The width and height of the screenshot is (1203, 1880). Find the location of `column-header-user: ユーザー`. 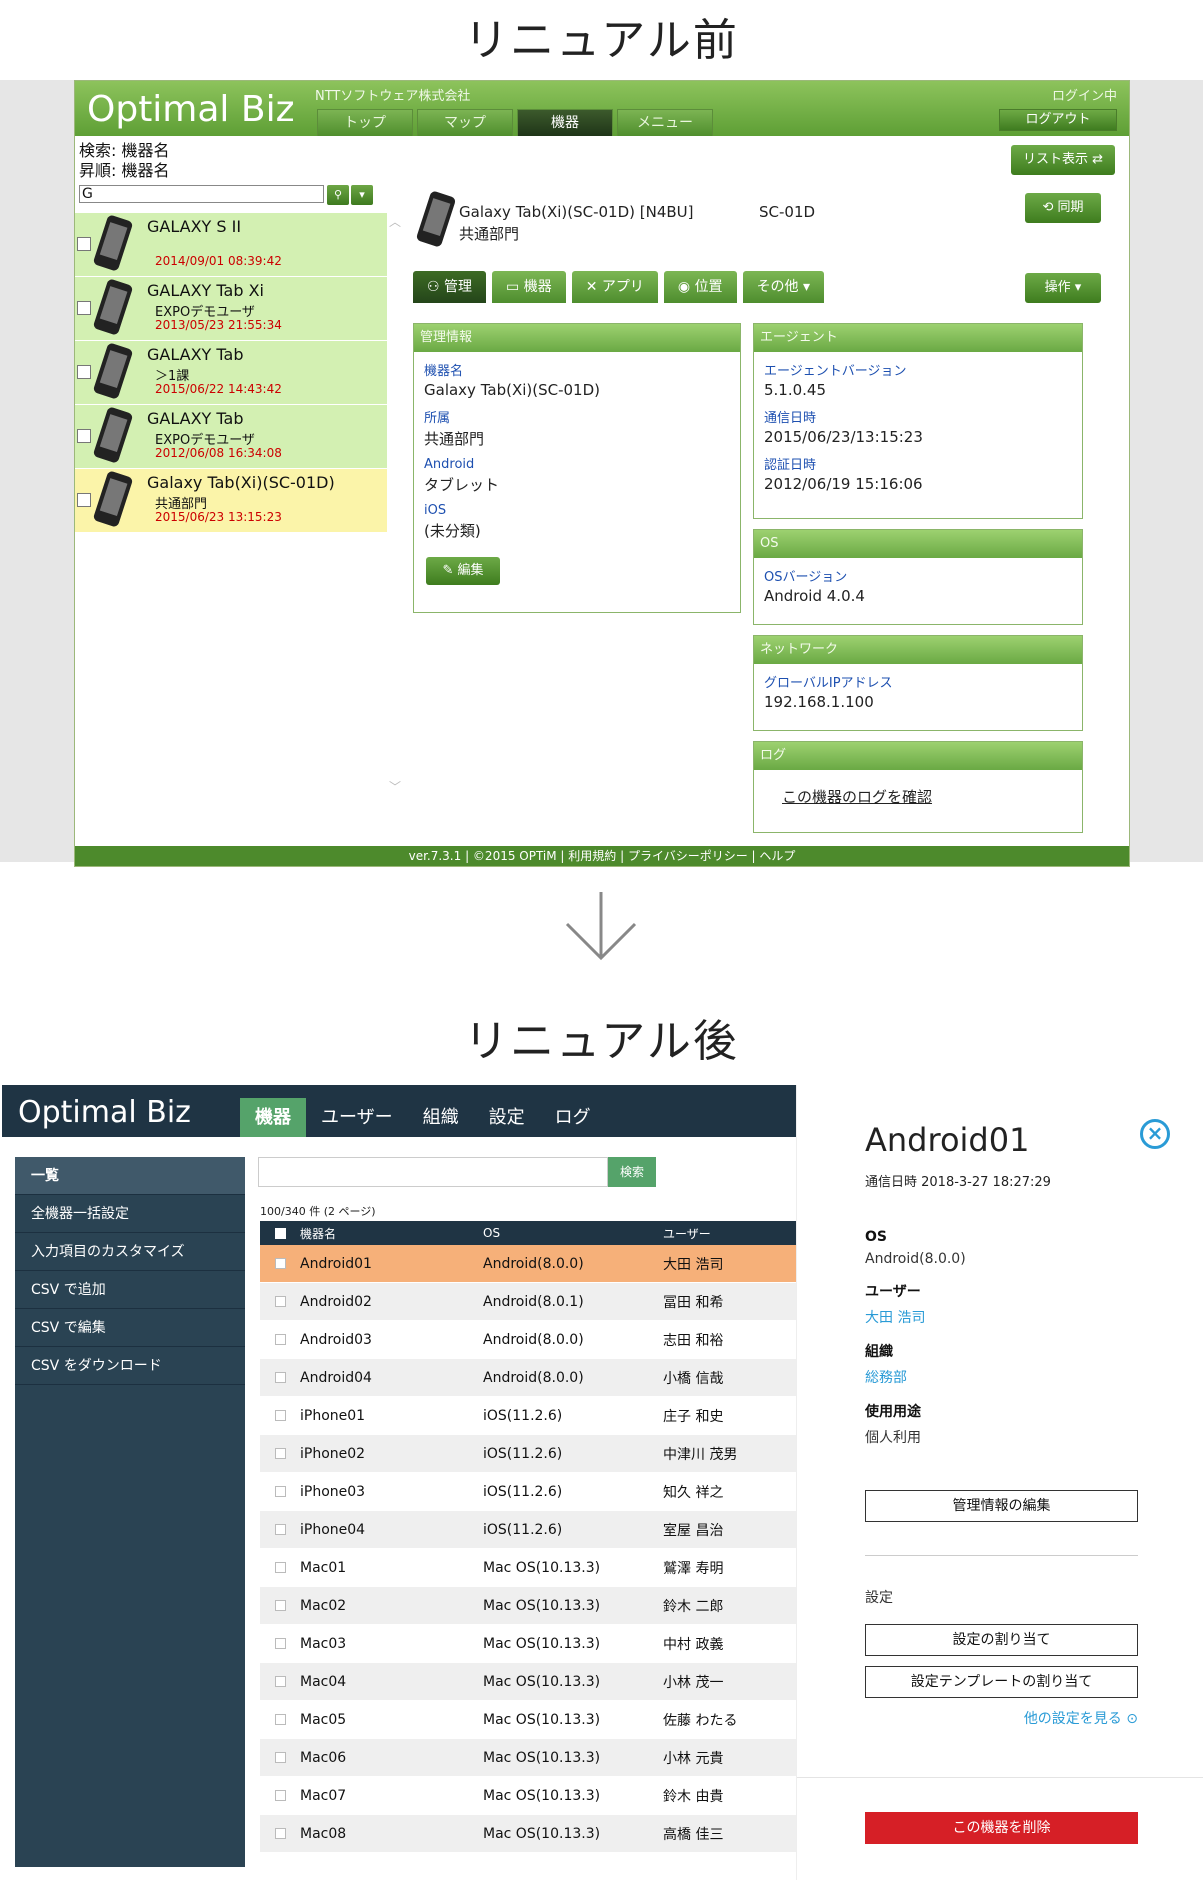

column-header-user: ユーザー is located at coordinates (729, 1233).